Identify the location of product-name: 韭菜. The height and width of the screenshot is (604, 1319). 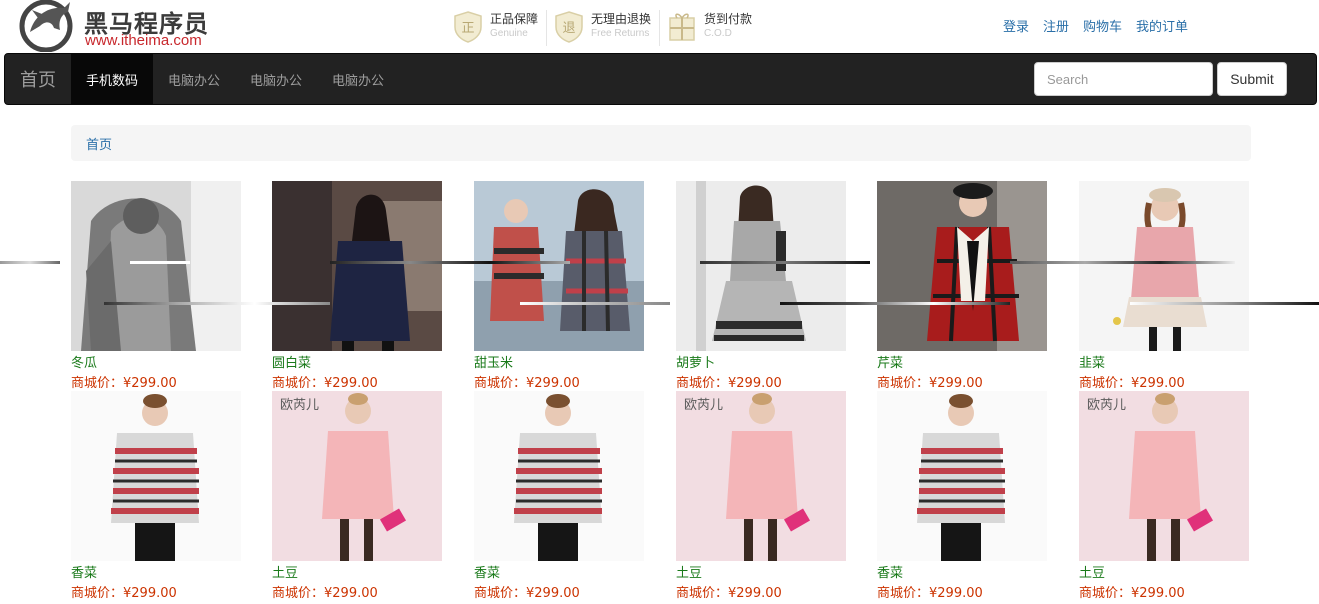
(1092, 361).